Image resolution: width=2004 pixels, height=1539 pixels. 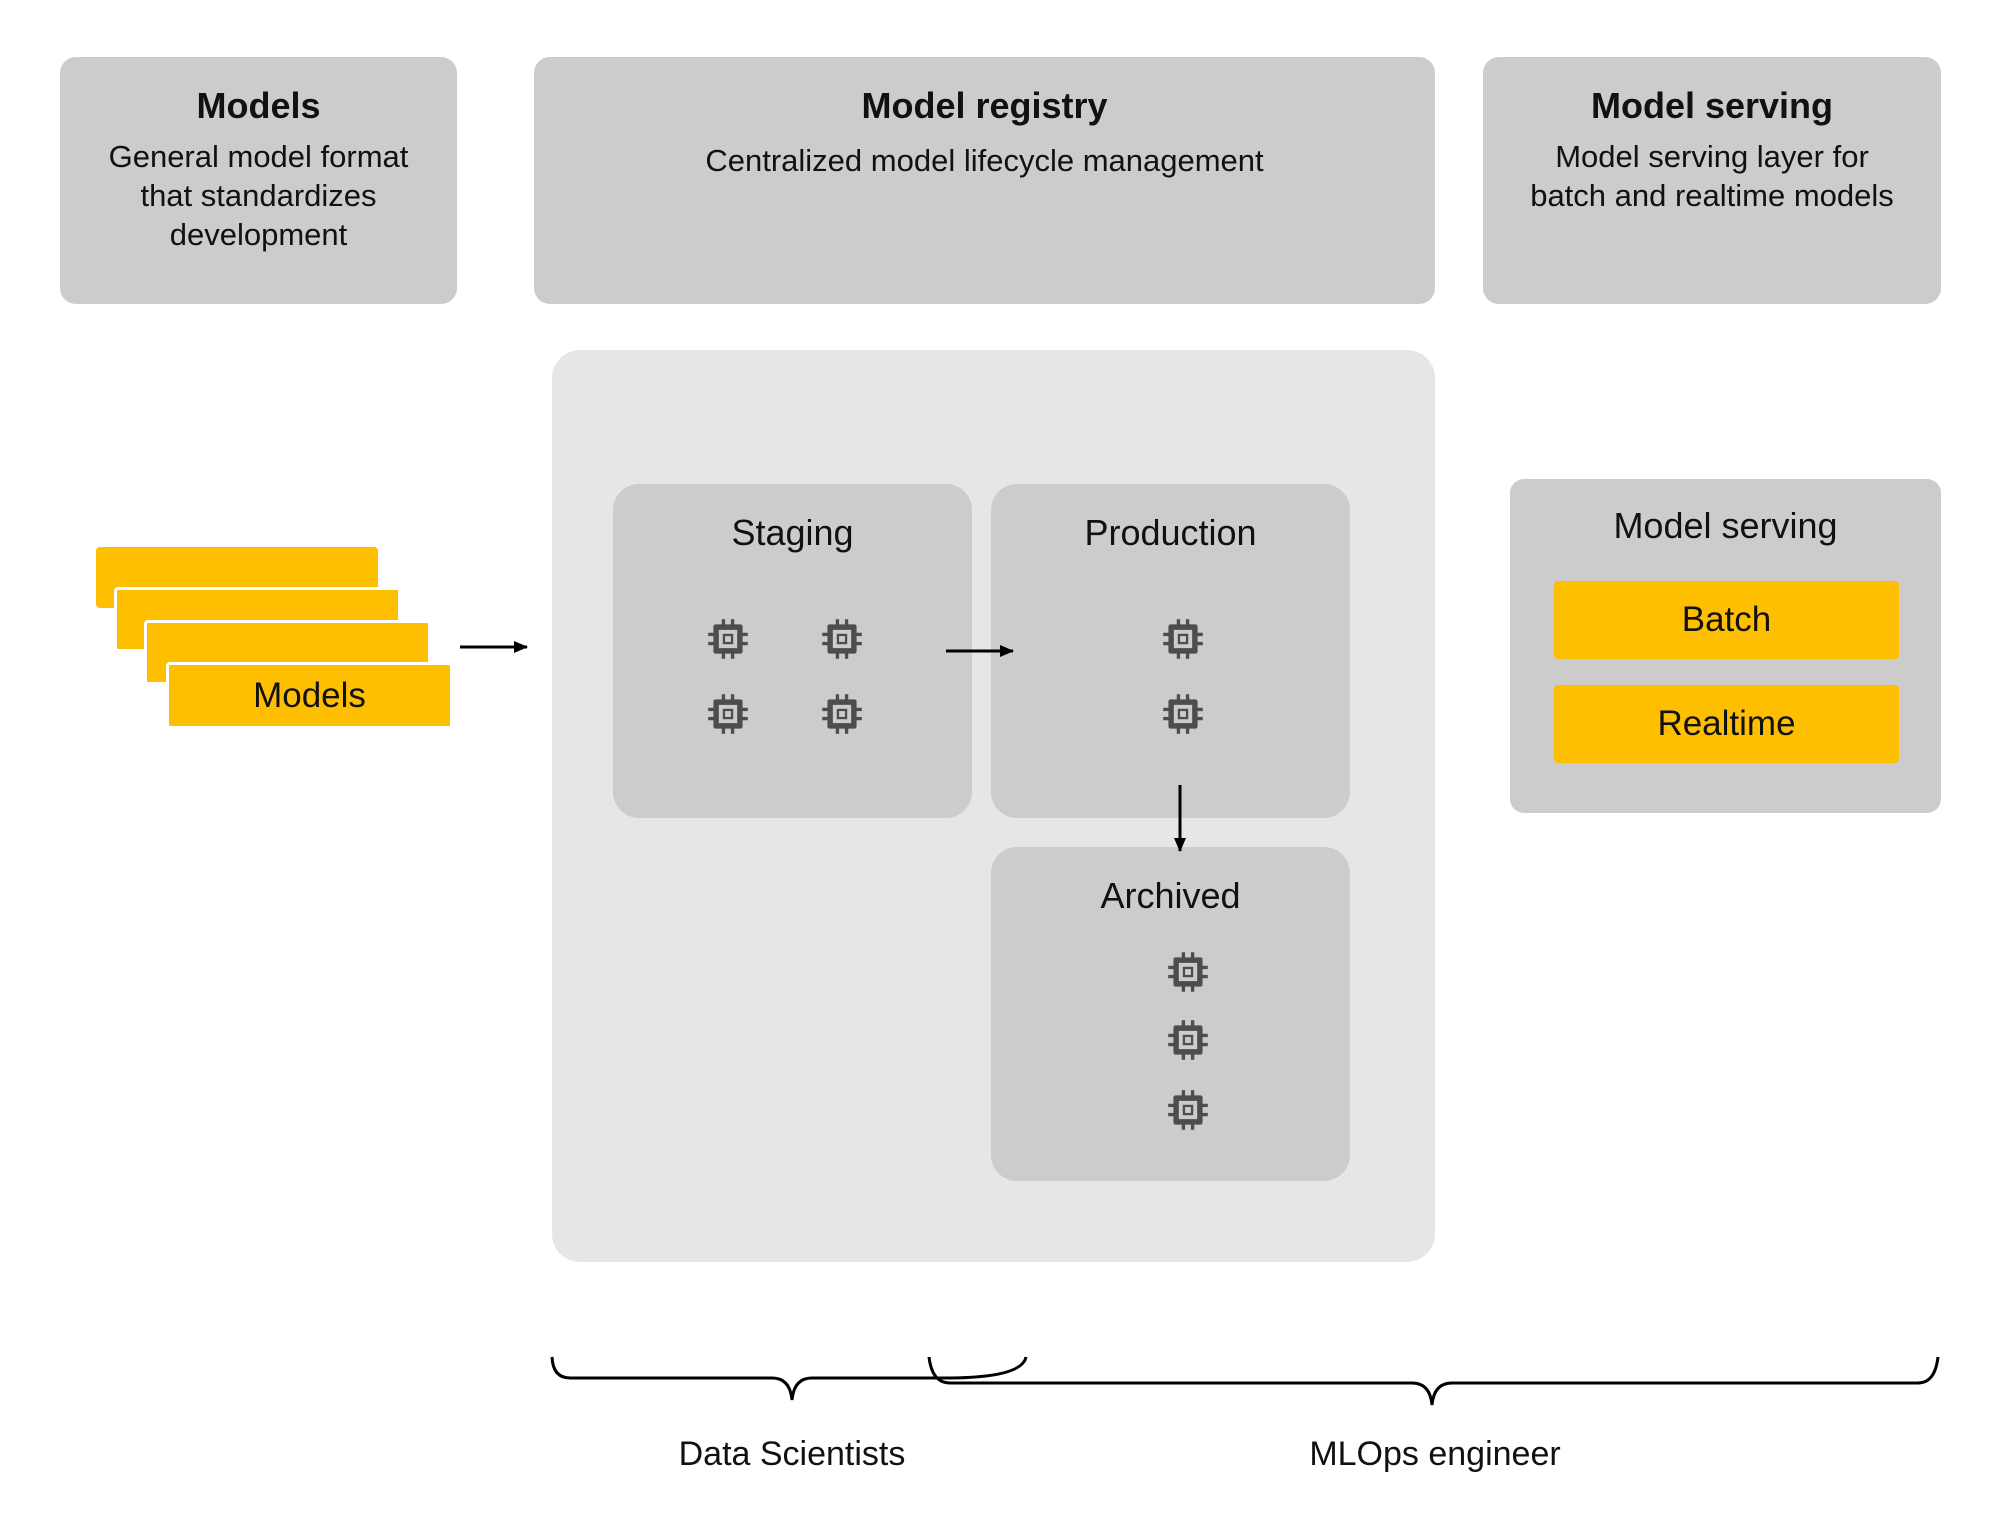 What do you see at coordinates (792, 1454) in the screenshot?
I see `role-data-scientists: Data Scientists` at bounding box center [792, 1454].